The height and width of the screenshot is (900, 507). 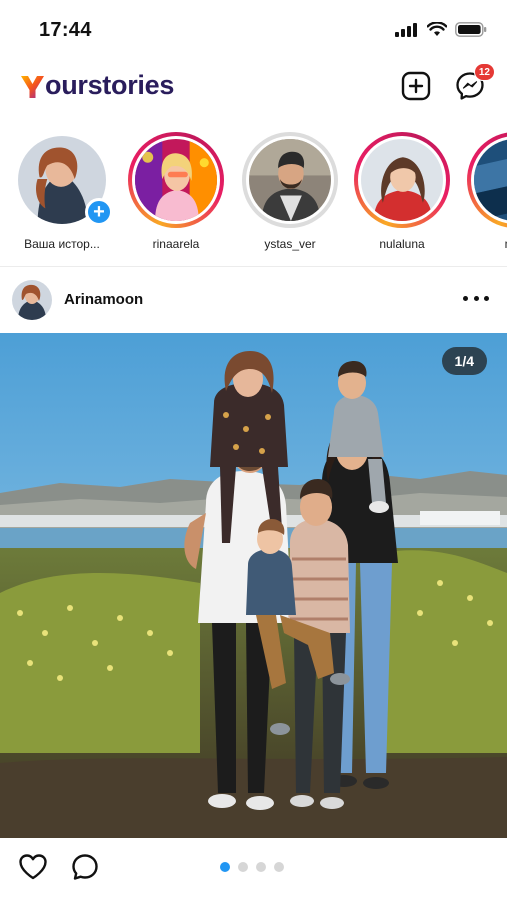 What do you see at coordinates (176, 244) in the screenshot?
I see `story-label: rinaarela` at bounding box center [176, 244].